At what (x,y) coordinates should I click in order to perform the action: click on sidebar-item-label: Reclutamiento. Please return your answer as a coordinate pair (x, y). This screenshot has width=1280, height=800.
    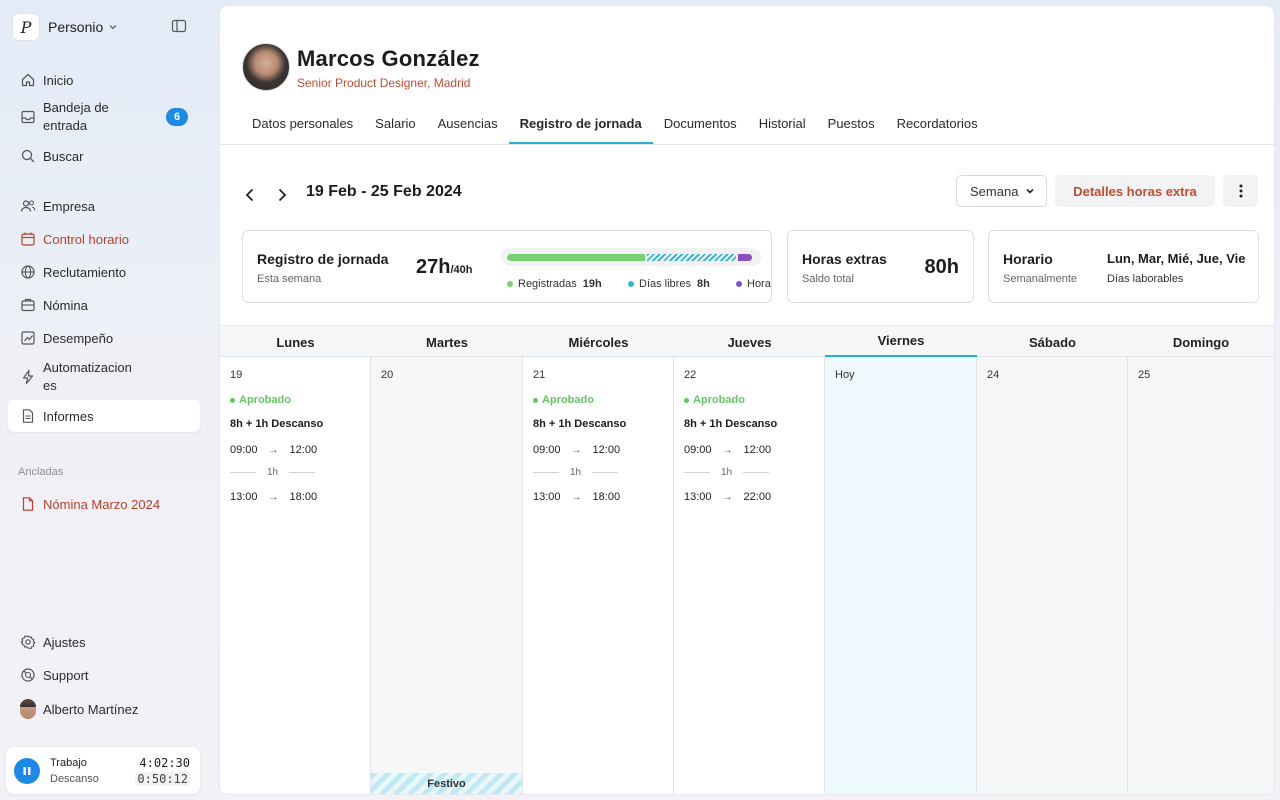
    Looking at the image, I should click on (85, 272).